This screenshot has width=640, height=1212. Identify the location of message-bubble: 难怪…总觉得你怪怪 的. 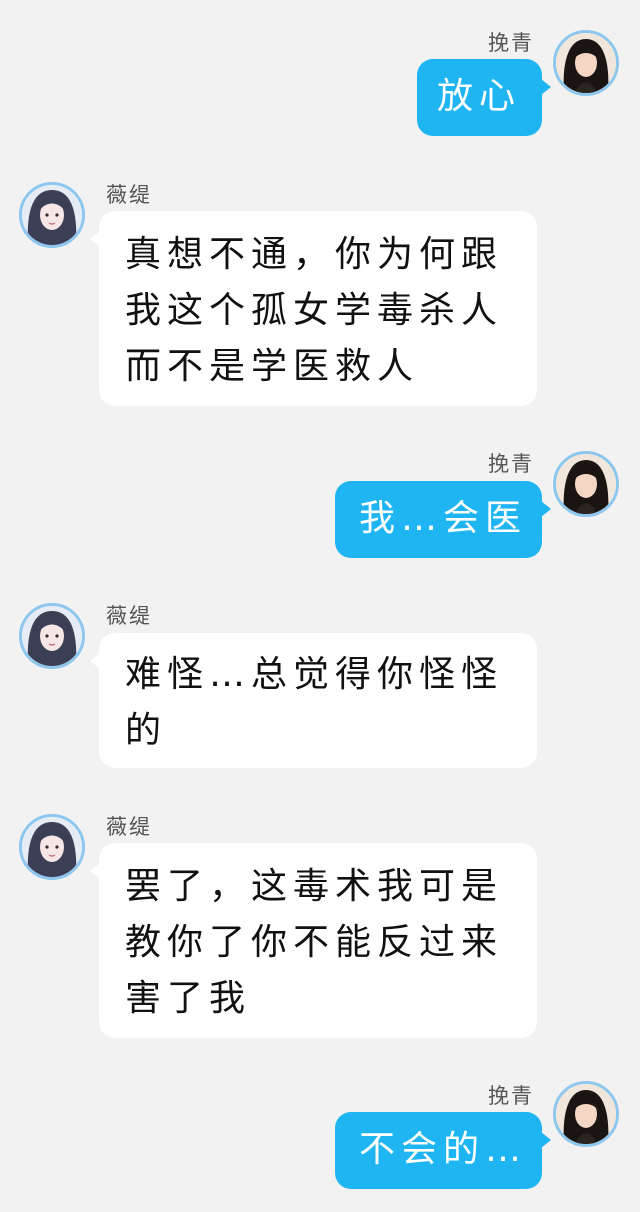
(313, 700).